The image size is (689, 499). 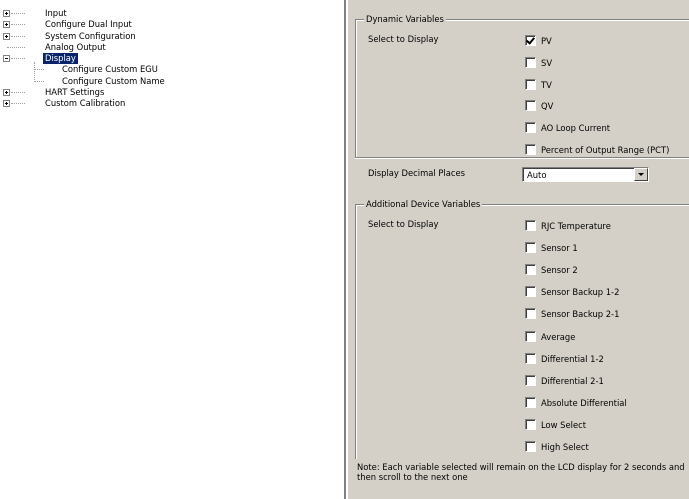 I want to click on checkbox-label: Percent of Output Range (PCT), so click(x=605, y=150).